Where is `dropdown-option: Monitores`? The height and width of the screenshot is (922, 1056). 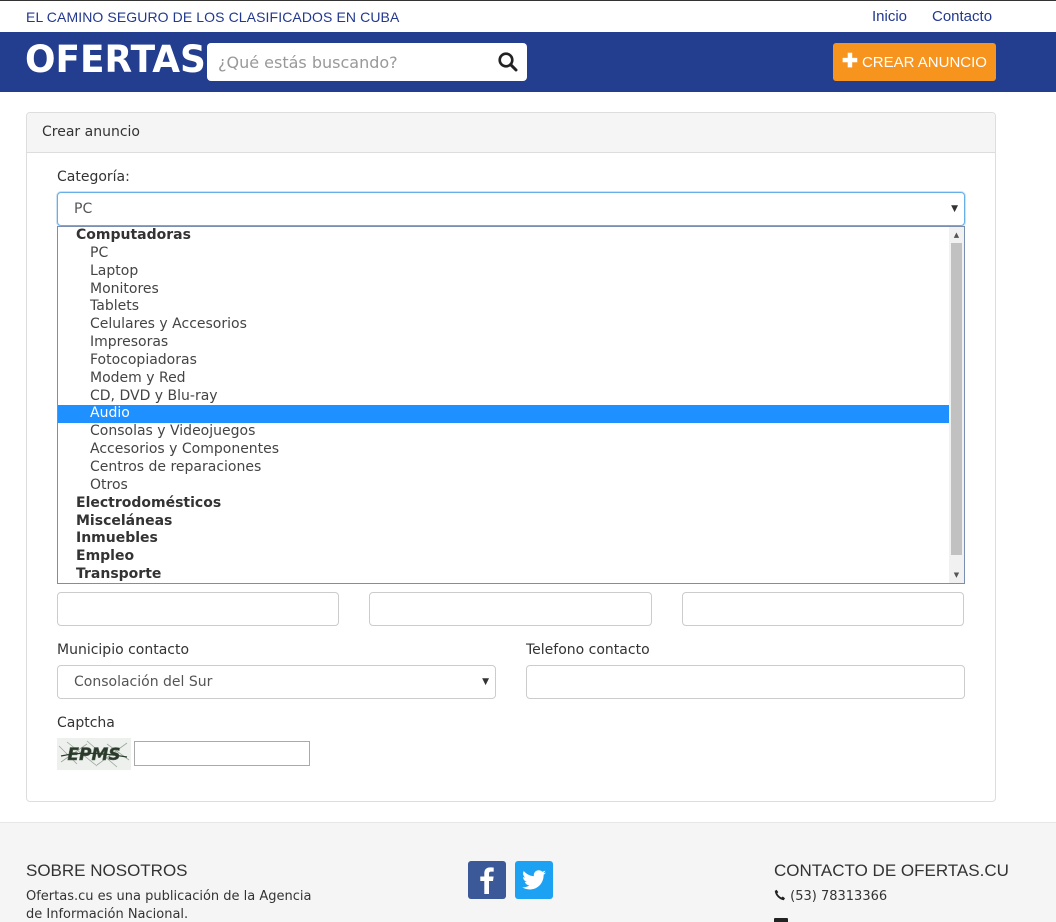
dropdown-option: Monitores is located at coordinates (503, 290).